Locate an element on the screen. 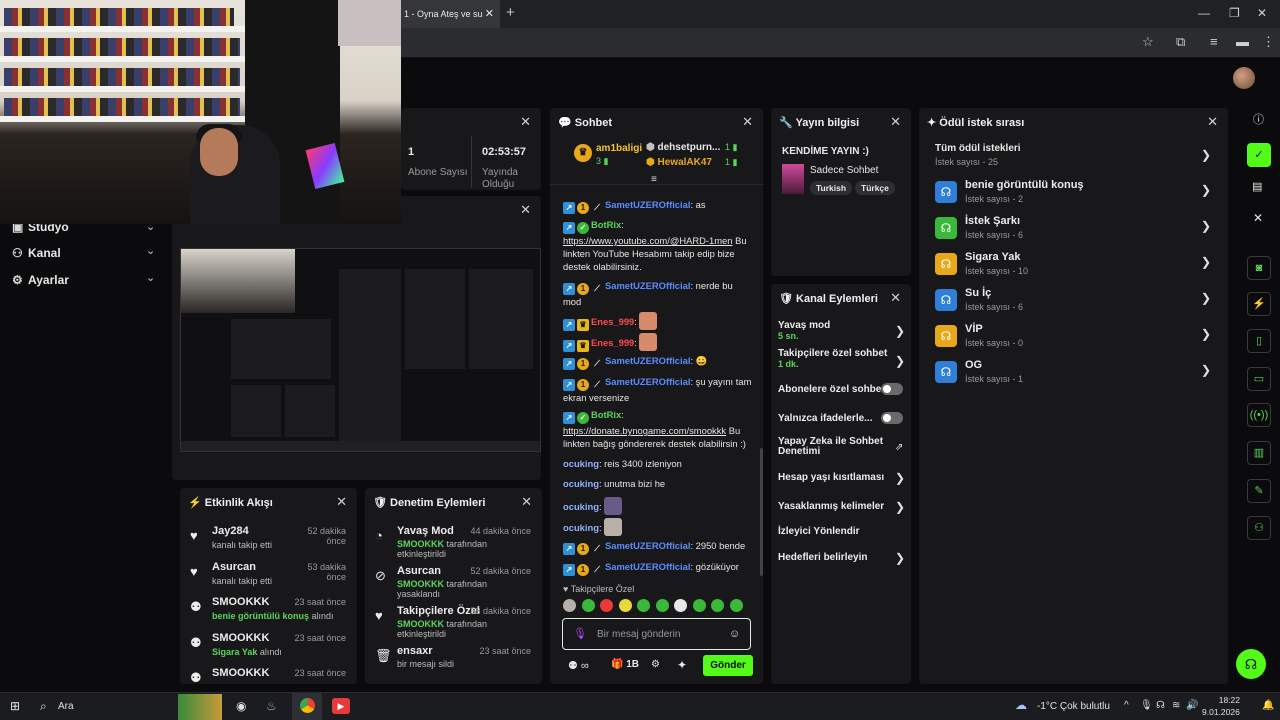  clock-time: 18:22 is located at coordinates (1223, 700).